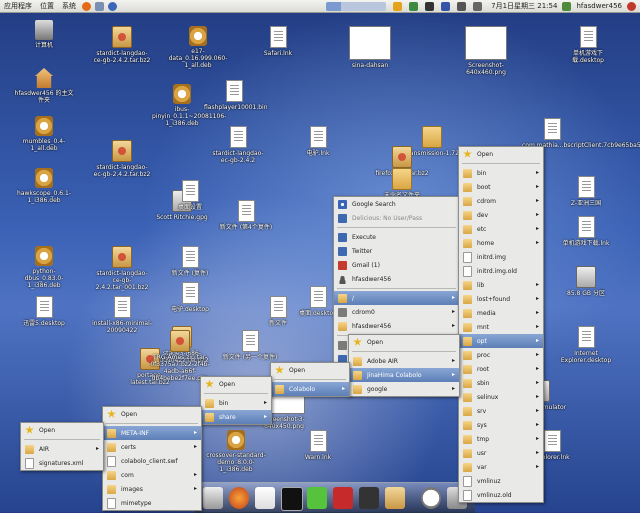  Describe the element at coordinates (152, 447) in the screenshot. I see `menu-item: certs ▸` at that location.